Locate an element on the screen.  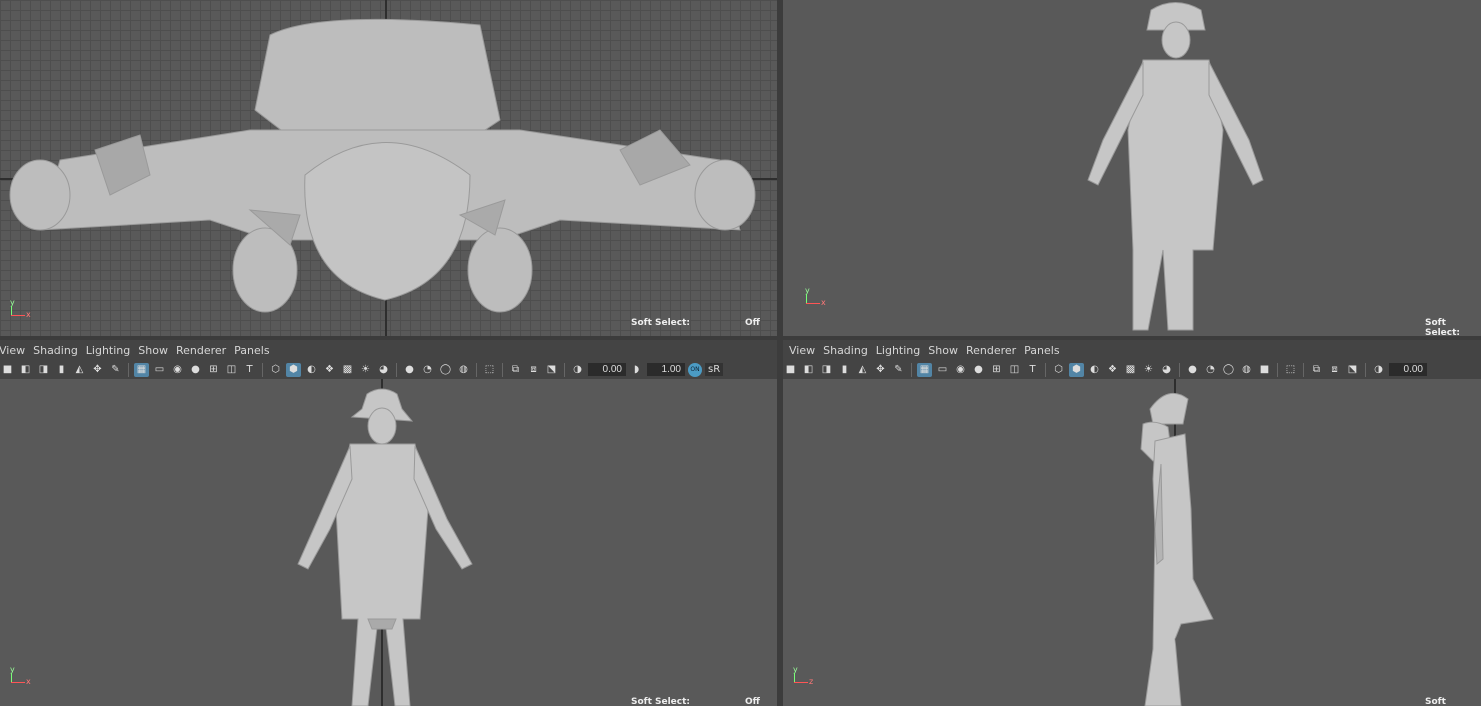
color-space-selector: sR is located at coordinates (714, 369).